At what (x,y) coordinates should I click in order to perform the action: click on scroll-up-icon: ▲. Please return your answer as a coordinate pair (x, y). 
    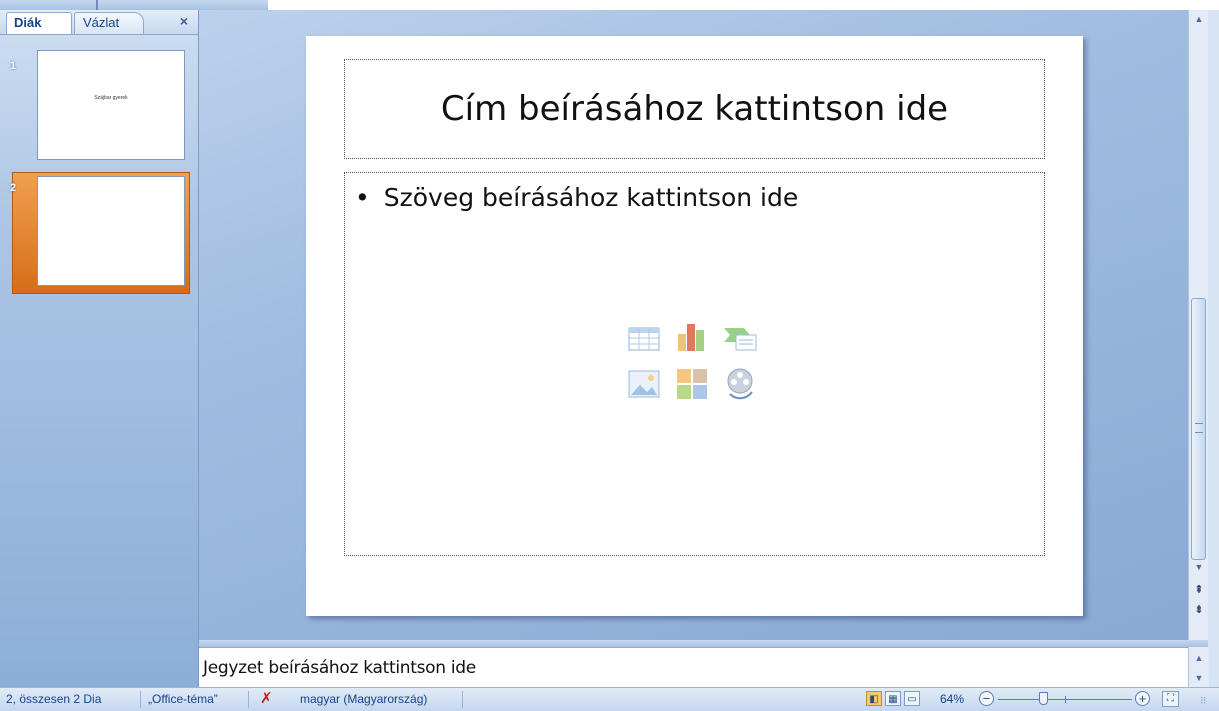
    Looking at the image, I should click on (1199, 19).